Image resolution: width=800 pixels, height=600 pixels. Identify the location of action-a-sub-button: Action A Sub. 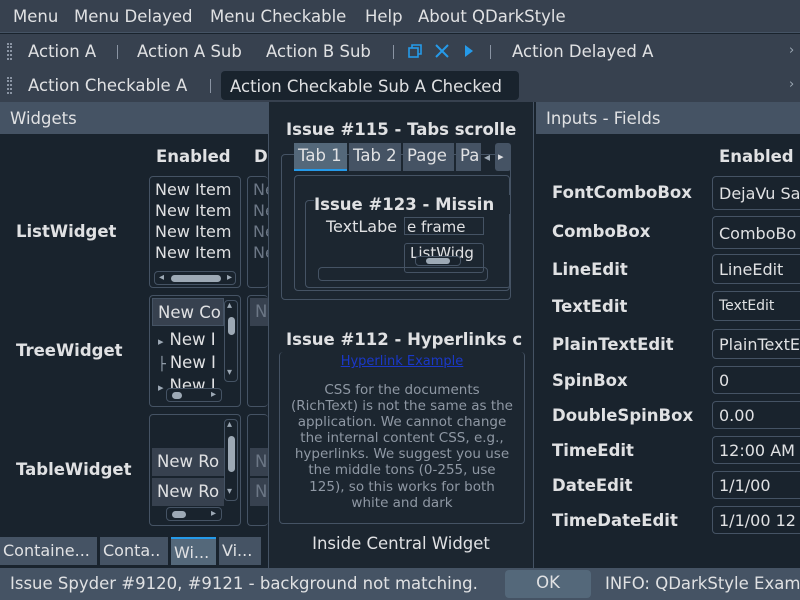
(189, 51).